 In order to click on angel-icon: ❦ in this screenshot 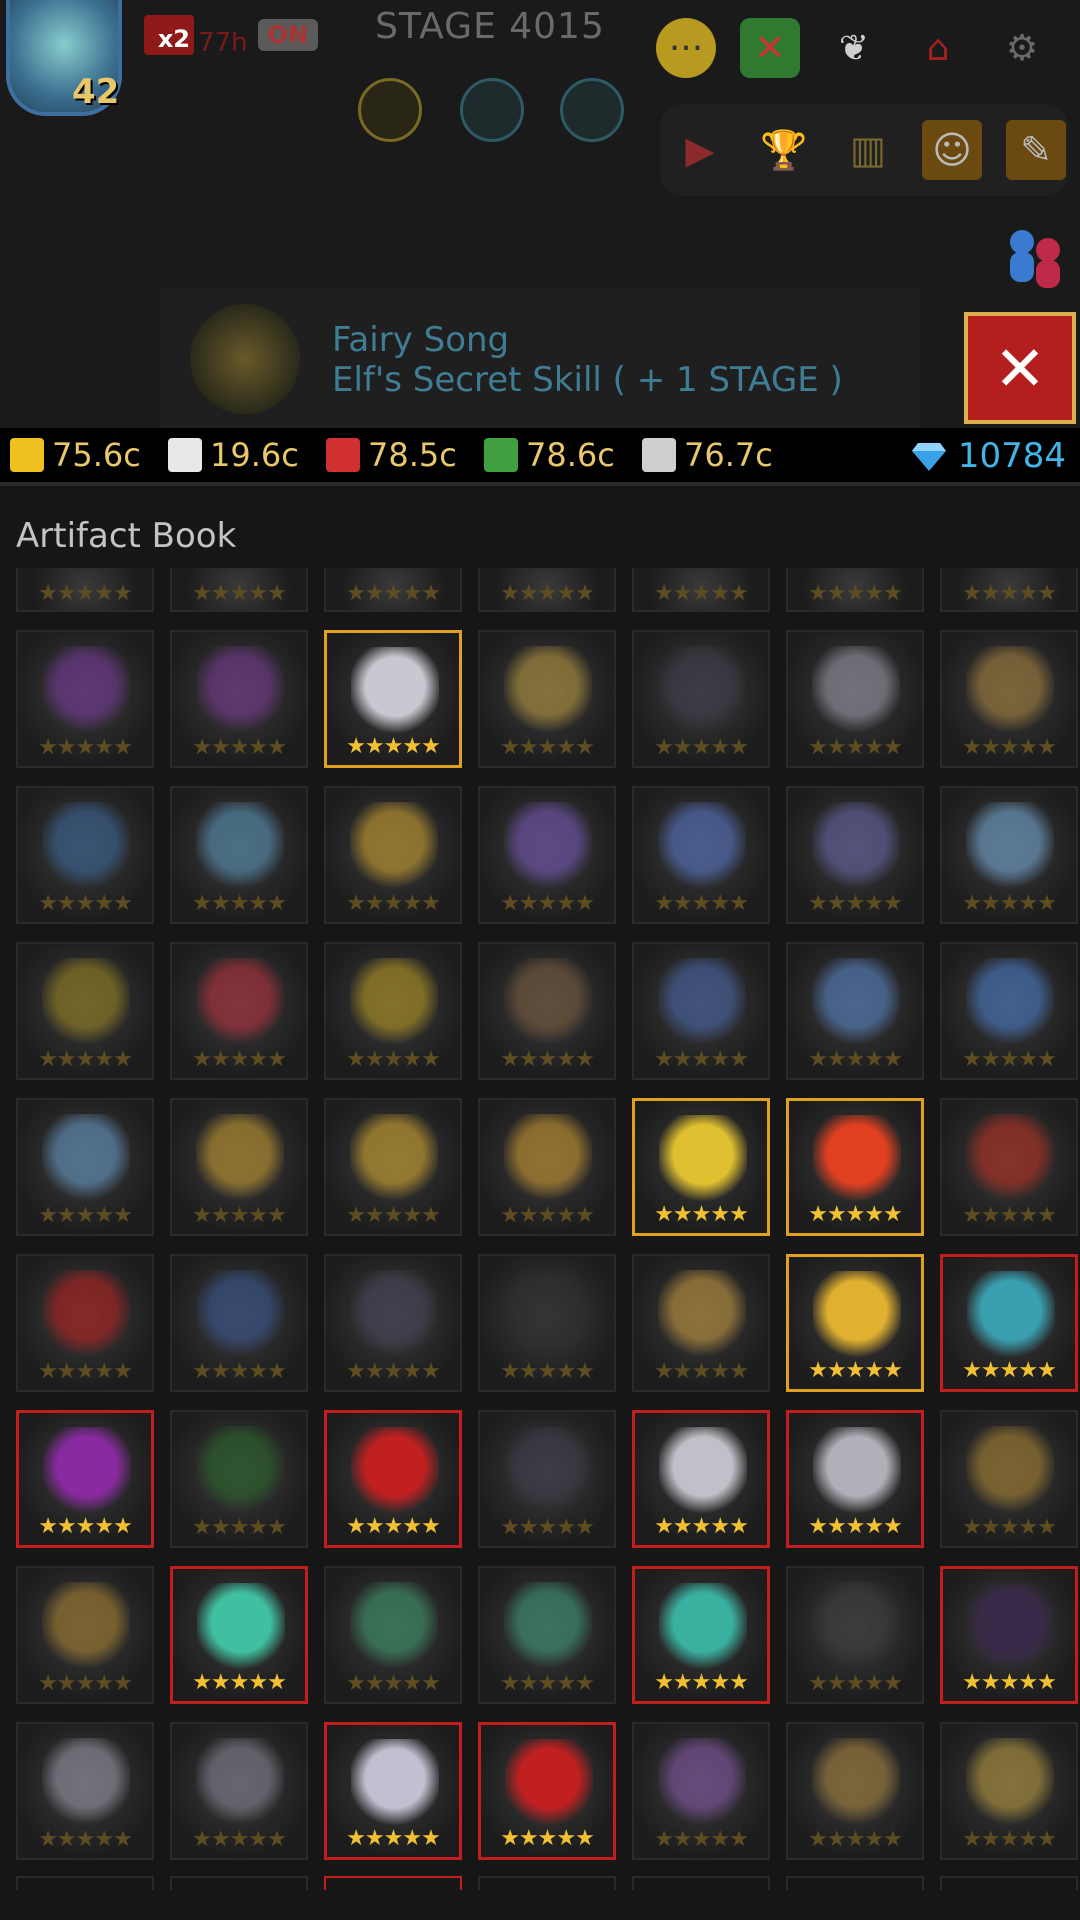, I will do `click(854, 48)`.